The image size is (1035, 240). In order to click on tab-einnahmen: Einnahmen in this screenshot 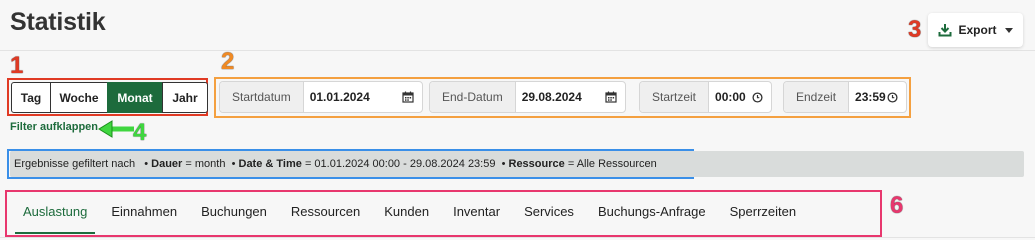, I will do `click(144, 214)`.